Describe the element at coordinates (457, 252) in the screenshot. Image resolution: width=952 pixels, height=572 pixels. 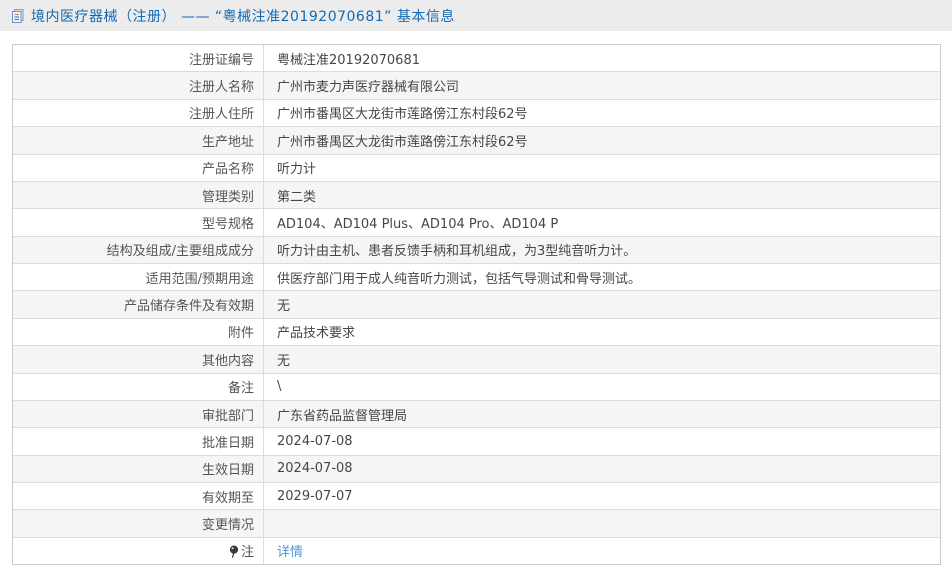
I see `row-value: 听力计由主机、患者反馈手柄和耳机组成，为3型纯音听力计。` at that location.